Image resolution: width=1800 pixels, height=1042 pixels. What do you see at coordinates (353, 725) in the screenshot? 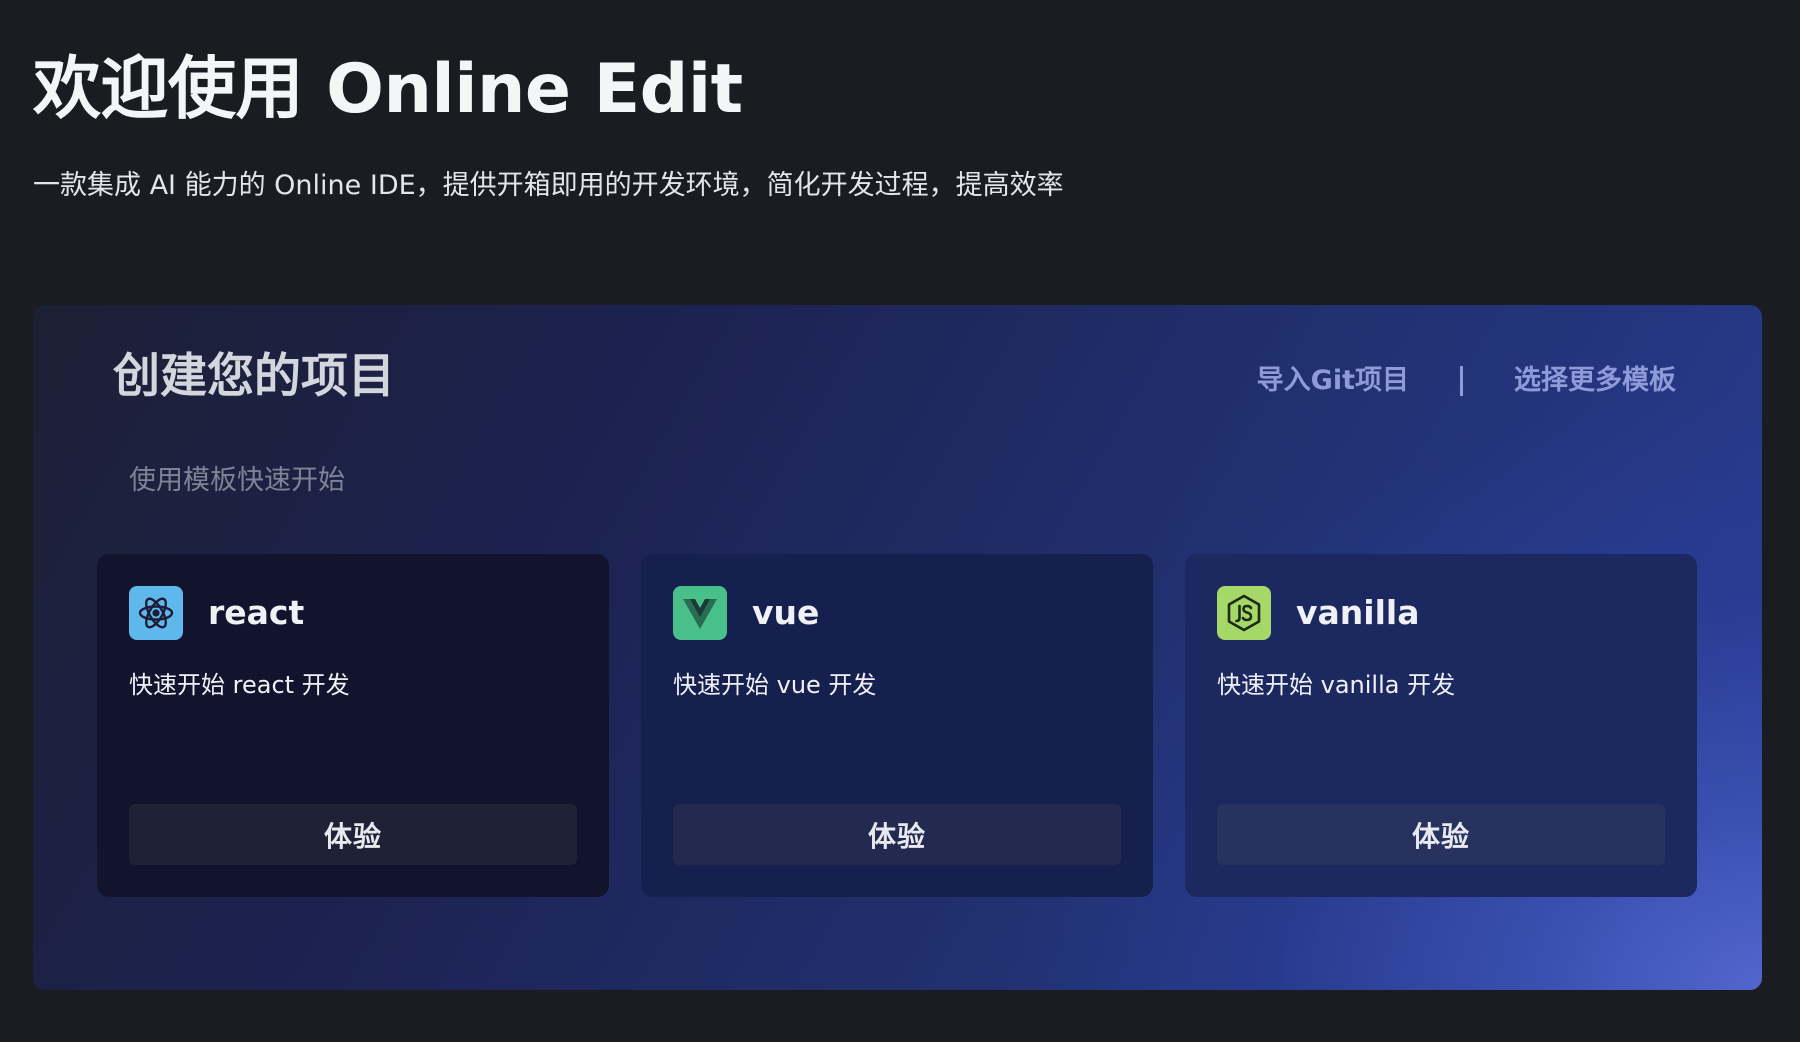
I see `template-card-react: react 快速开始 react 开发 体验` at bounding box center [353, 725].